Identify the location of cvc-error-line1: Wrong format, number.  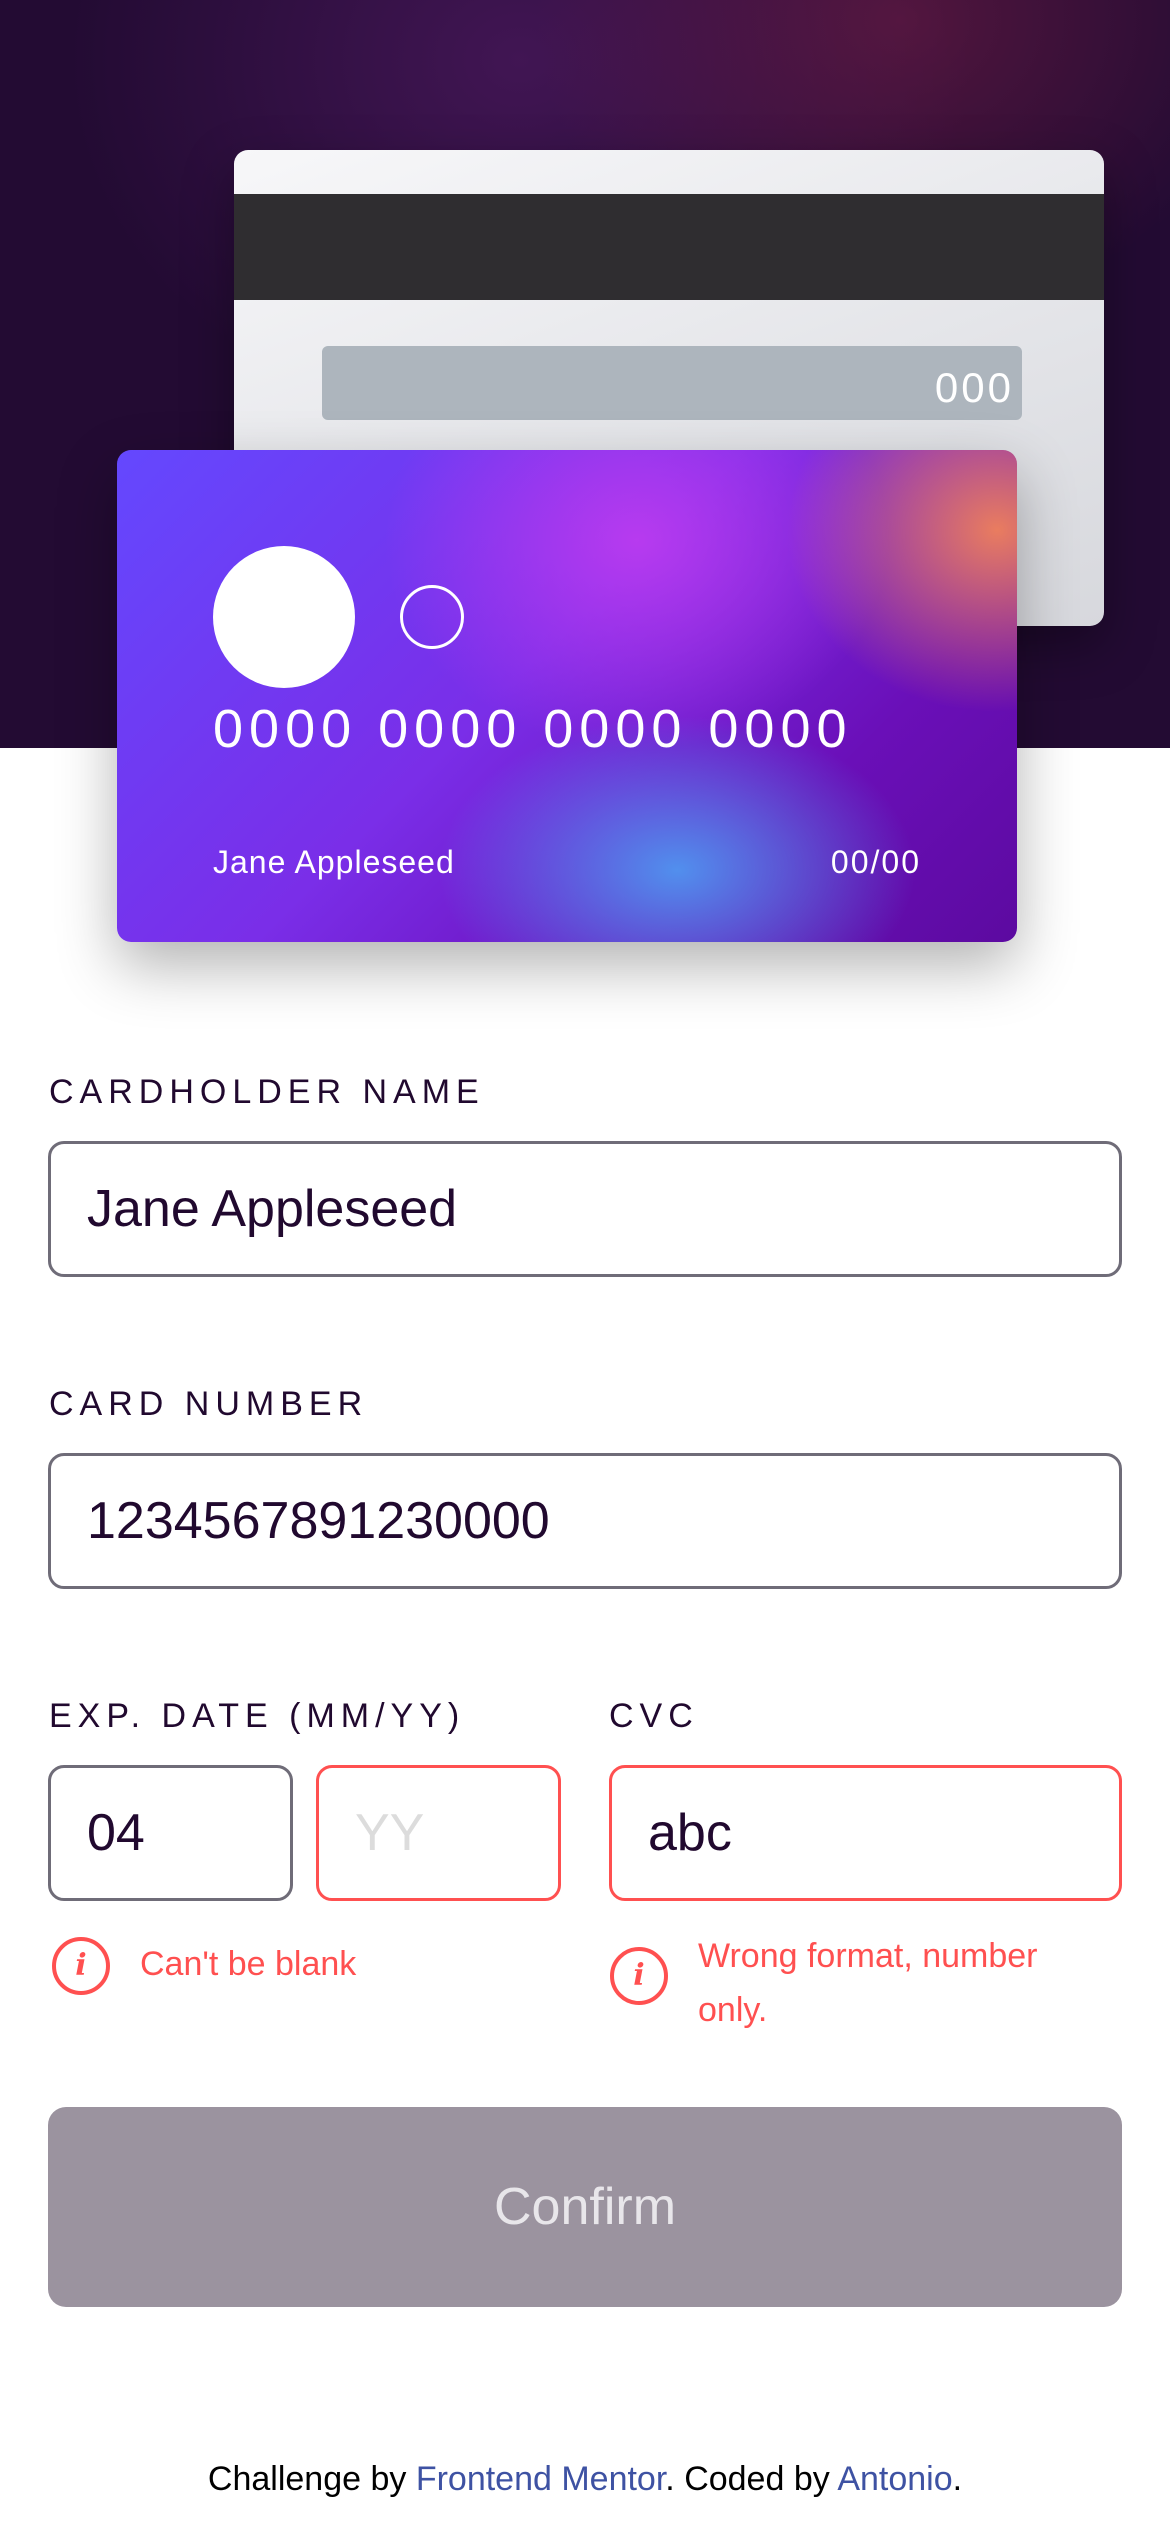
(868, 1956).